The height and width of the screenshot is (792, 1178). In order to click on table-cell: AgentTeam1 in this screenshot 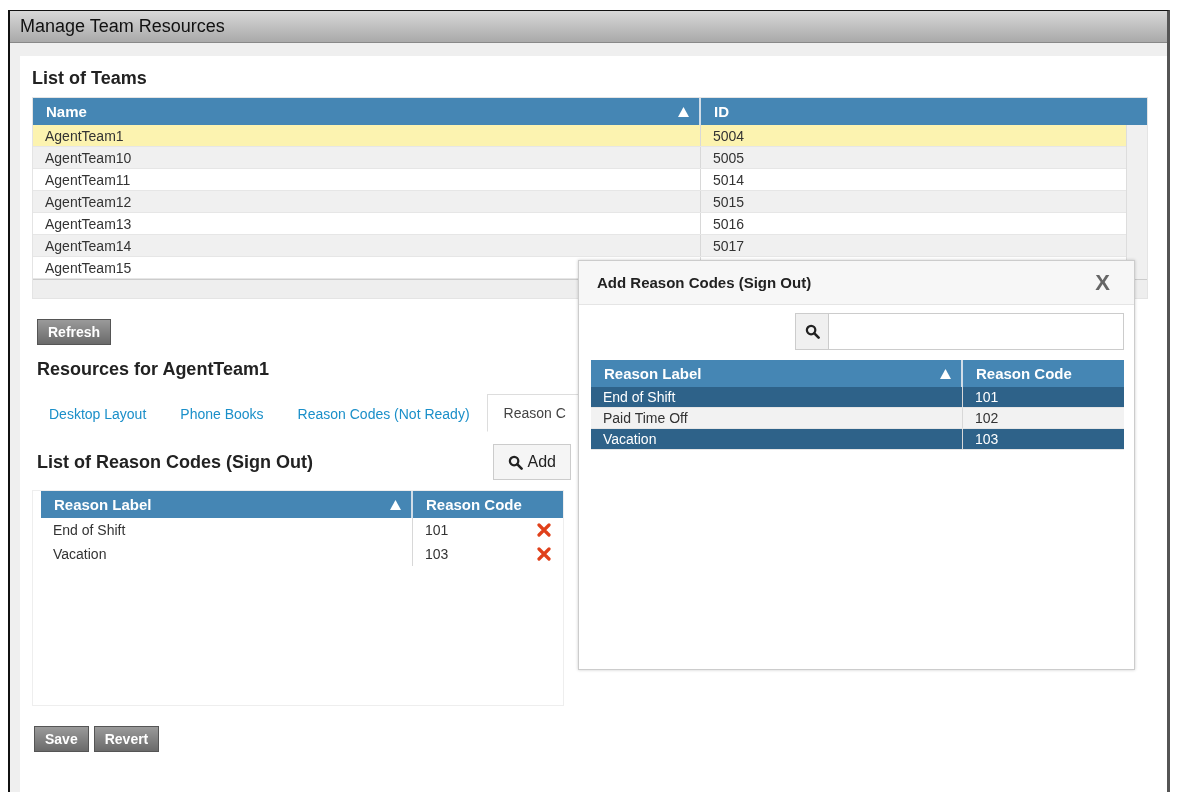, I will do `click(84, 135)`.